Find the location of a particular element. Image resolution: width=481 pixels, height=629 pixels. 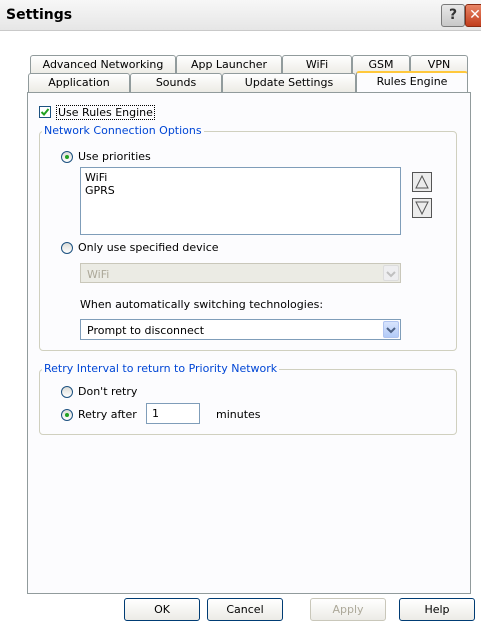

move-up-button is located at coordinates (422, 182).